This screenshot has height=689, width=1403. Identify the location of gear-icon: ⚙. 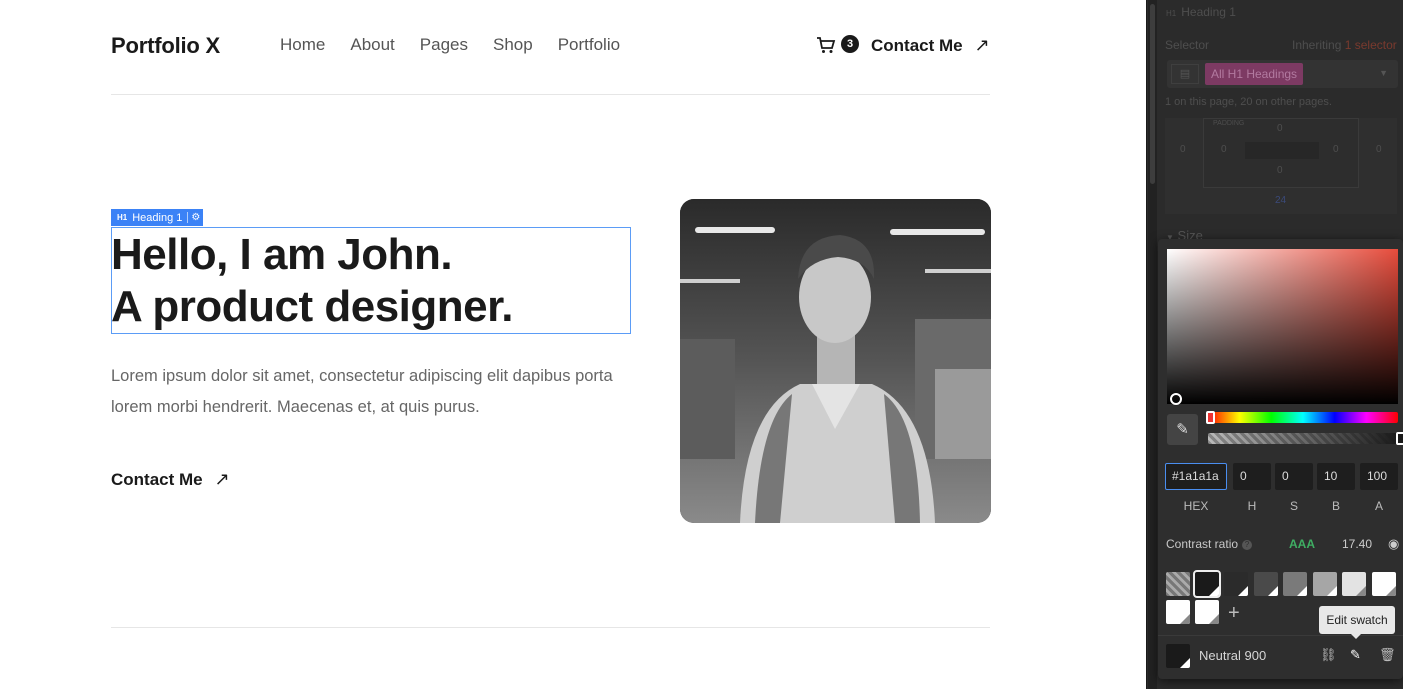
(193, 217).